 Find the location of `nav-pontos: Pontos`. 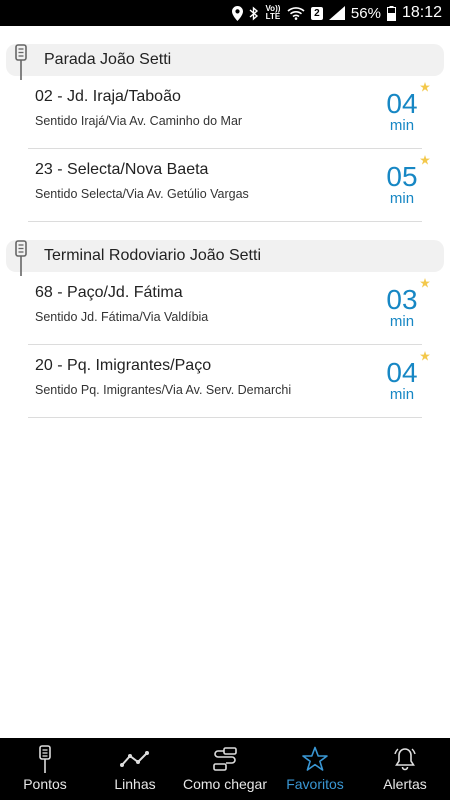

nav-pontos: Pontos is located at coordinates (45, 769).